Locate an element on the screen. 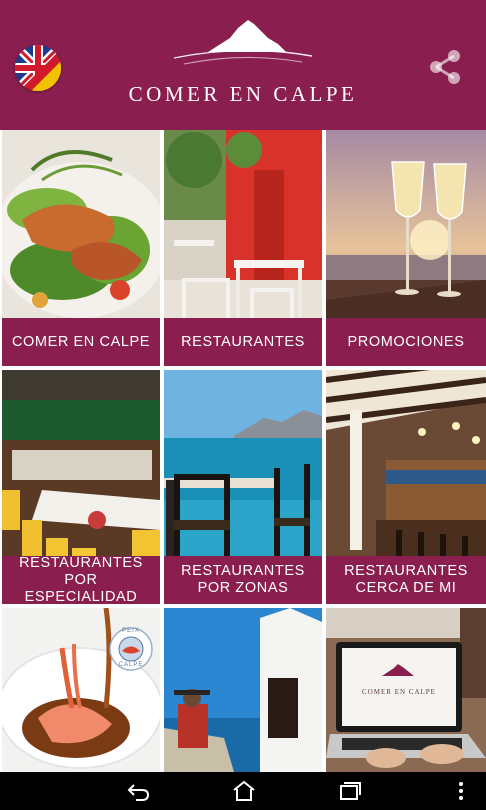 The height and width of the screenshot is (810, 486). tile-label: COMER EN CALPE is located at coordinates (81, 342).